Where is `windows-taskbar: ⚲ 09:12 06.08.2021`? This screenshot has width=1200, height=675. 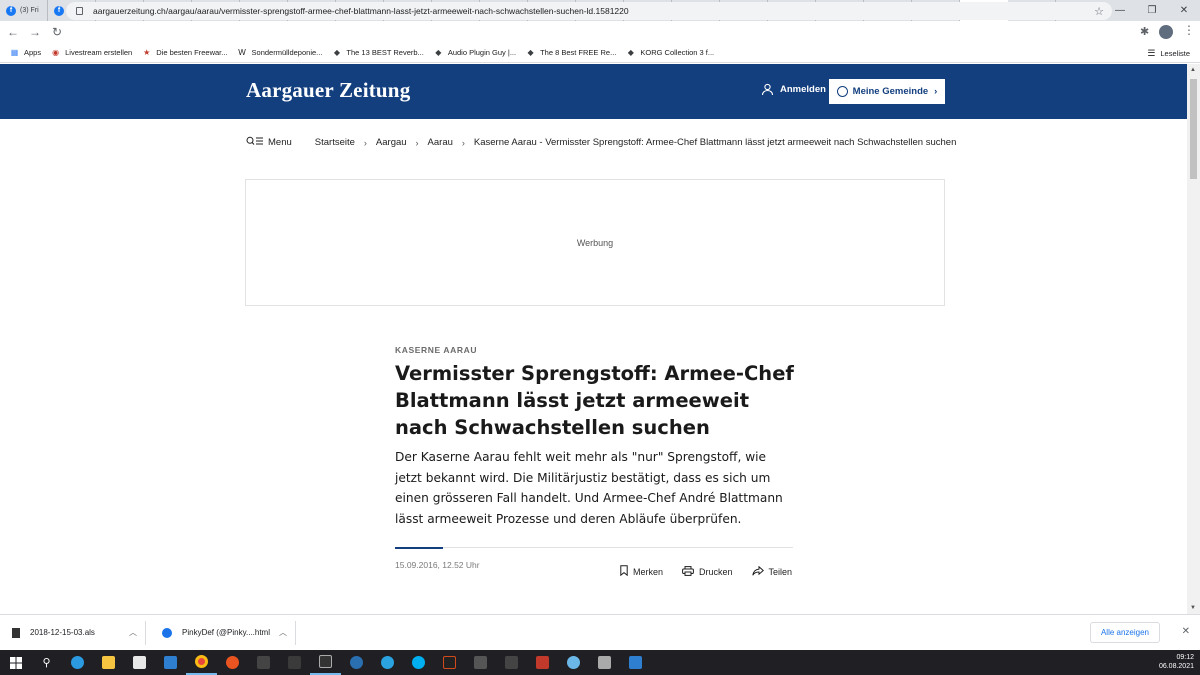 windows-taskbar: ⚲ 09:12 06.08.2021 is located at coordinates (600, 662).